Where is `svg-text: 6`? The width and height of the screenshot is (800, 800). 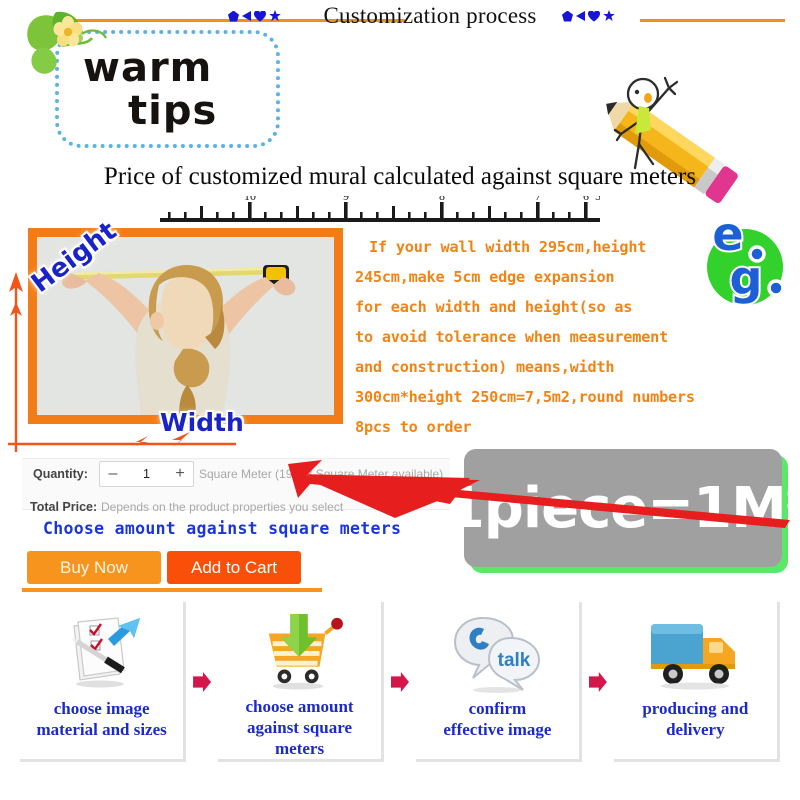 svg-text: 6 is located at coordinates (586, 199).